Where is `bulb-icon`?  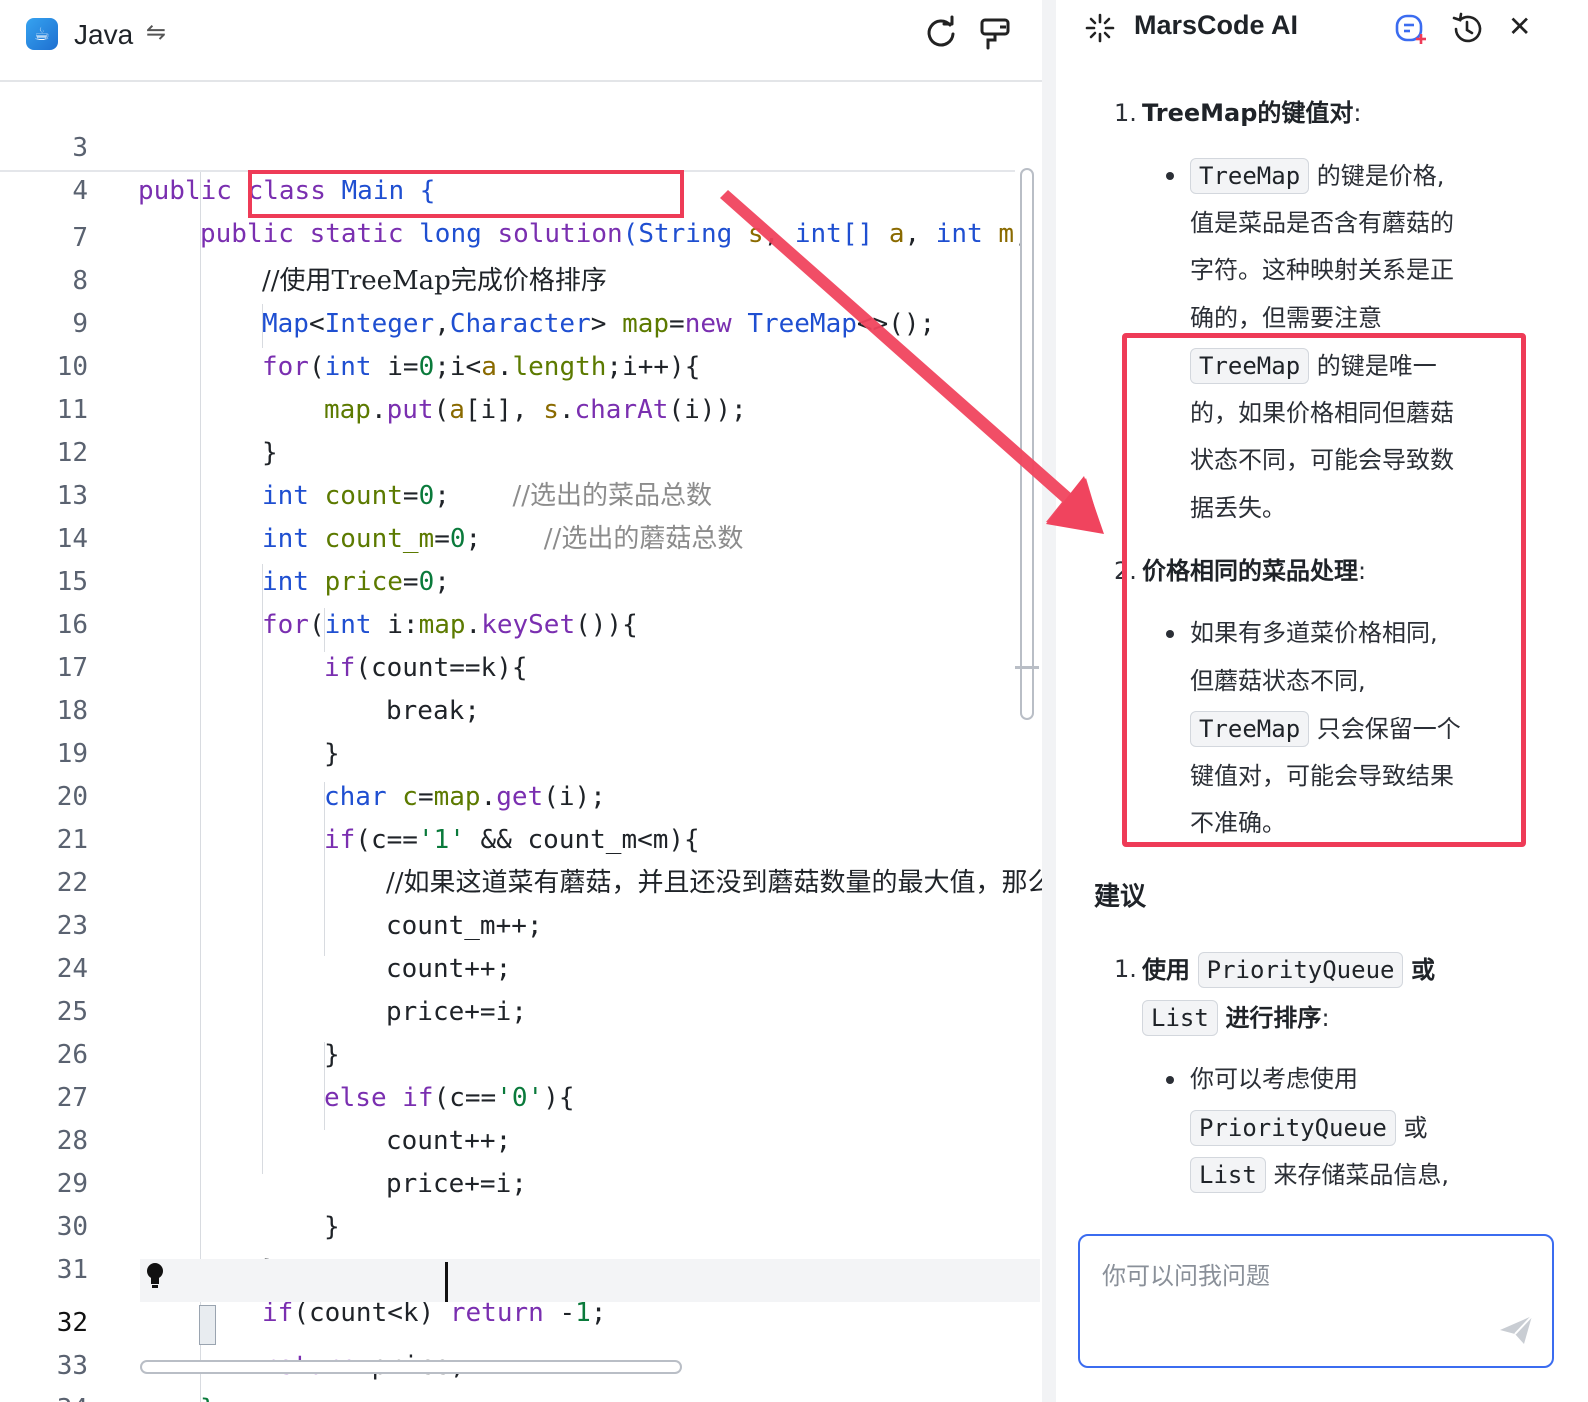 bulb-icon is located at coordinates (155, 1276).